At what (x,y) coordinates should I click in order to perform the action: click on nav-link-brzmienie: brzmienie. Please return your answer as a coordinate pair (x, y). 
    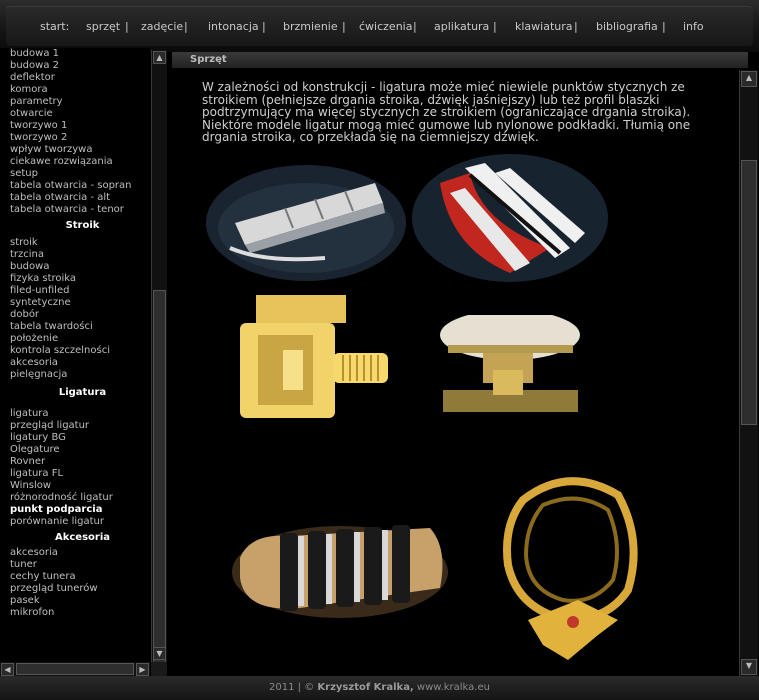
    Looking at the image, I should click on (310, 26).